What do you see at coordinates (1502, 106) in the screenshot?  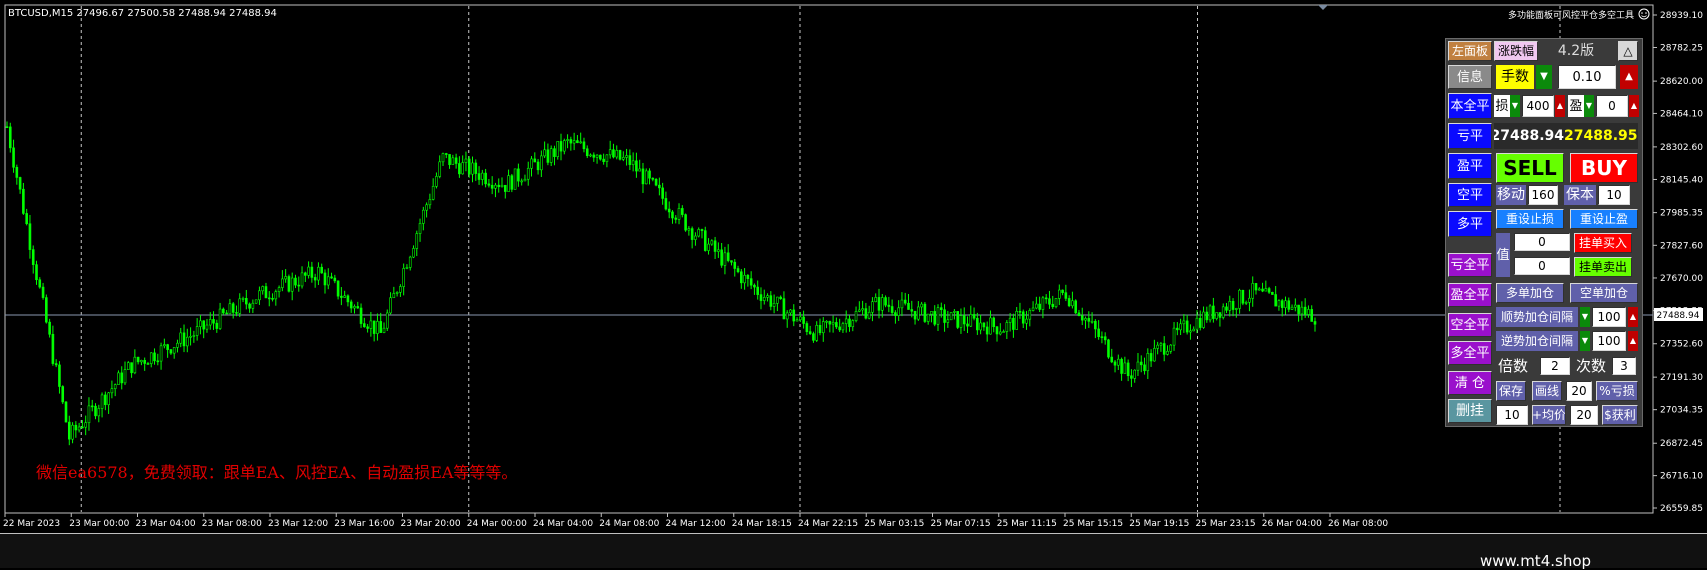 I see `sl-label: 损` at bounding box center [1502, 106].